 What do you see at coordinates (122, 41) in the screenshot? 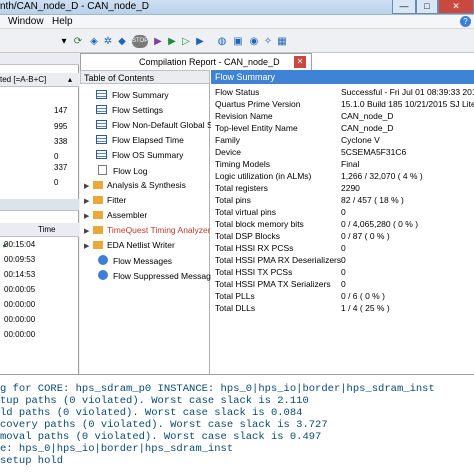
I see `arrow-icon: ◆` at bounding box center [122, 41].